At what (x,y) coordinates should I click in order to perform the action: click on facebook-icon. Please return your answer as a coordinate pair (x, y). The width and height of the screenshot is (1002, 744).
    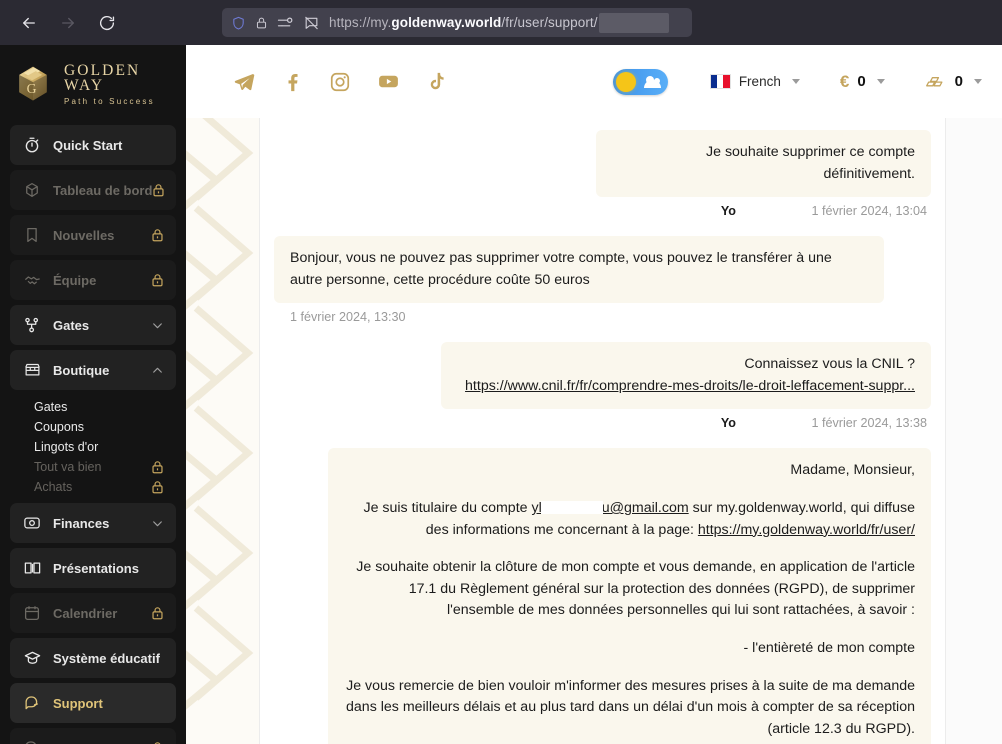
    Looking at the image, I should click on (292, 82).